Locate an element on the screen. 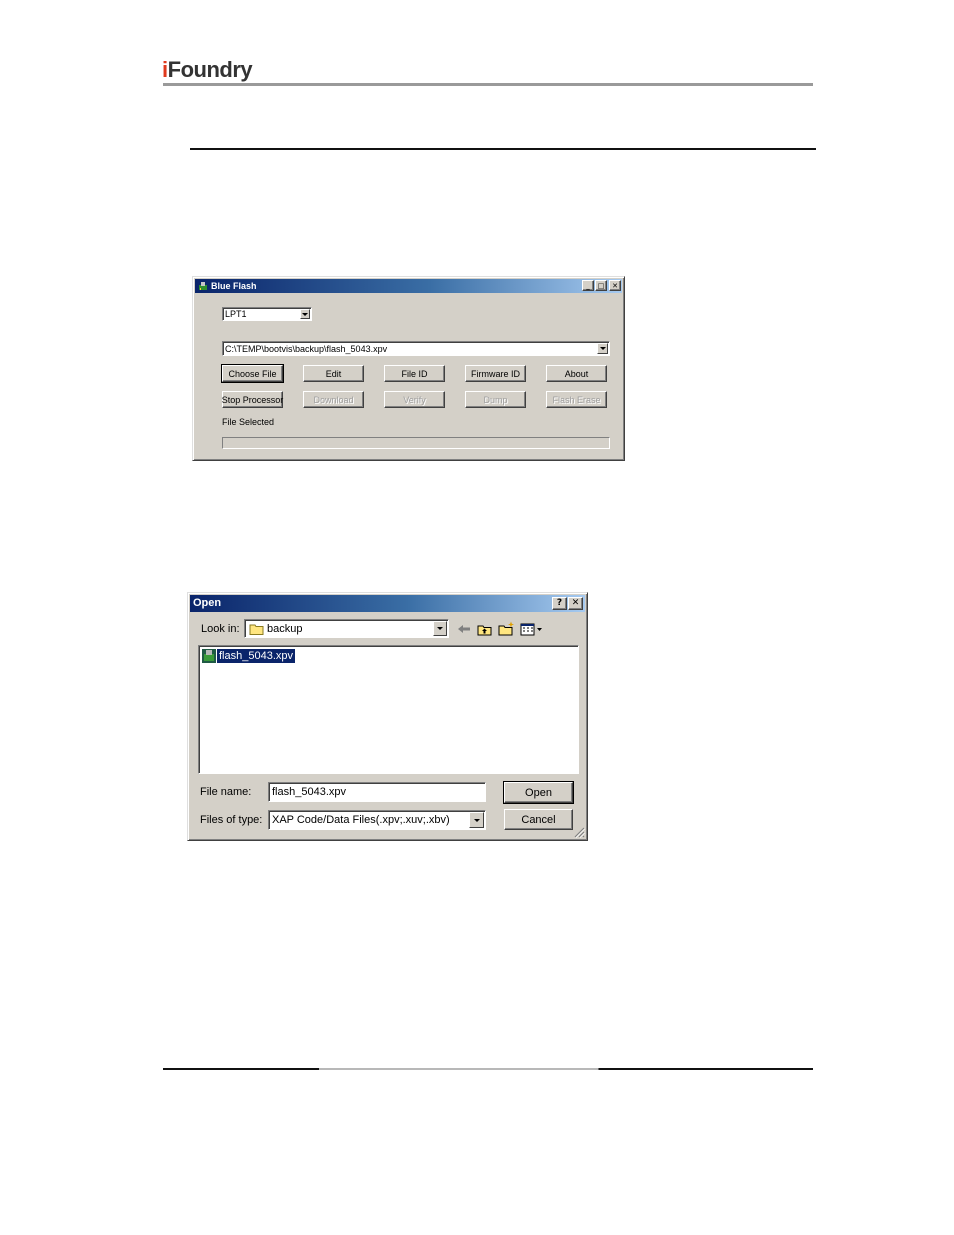 This screenshot has height=1235, width=954. file-type-dropdown-button is located at coordinates (476, 820).